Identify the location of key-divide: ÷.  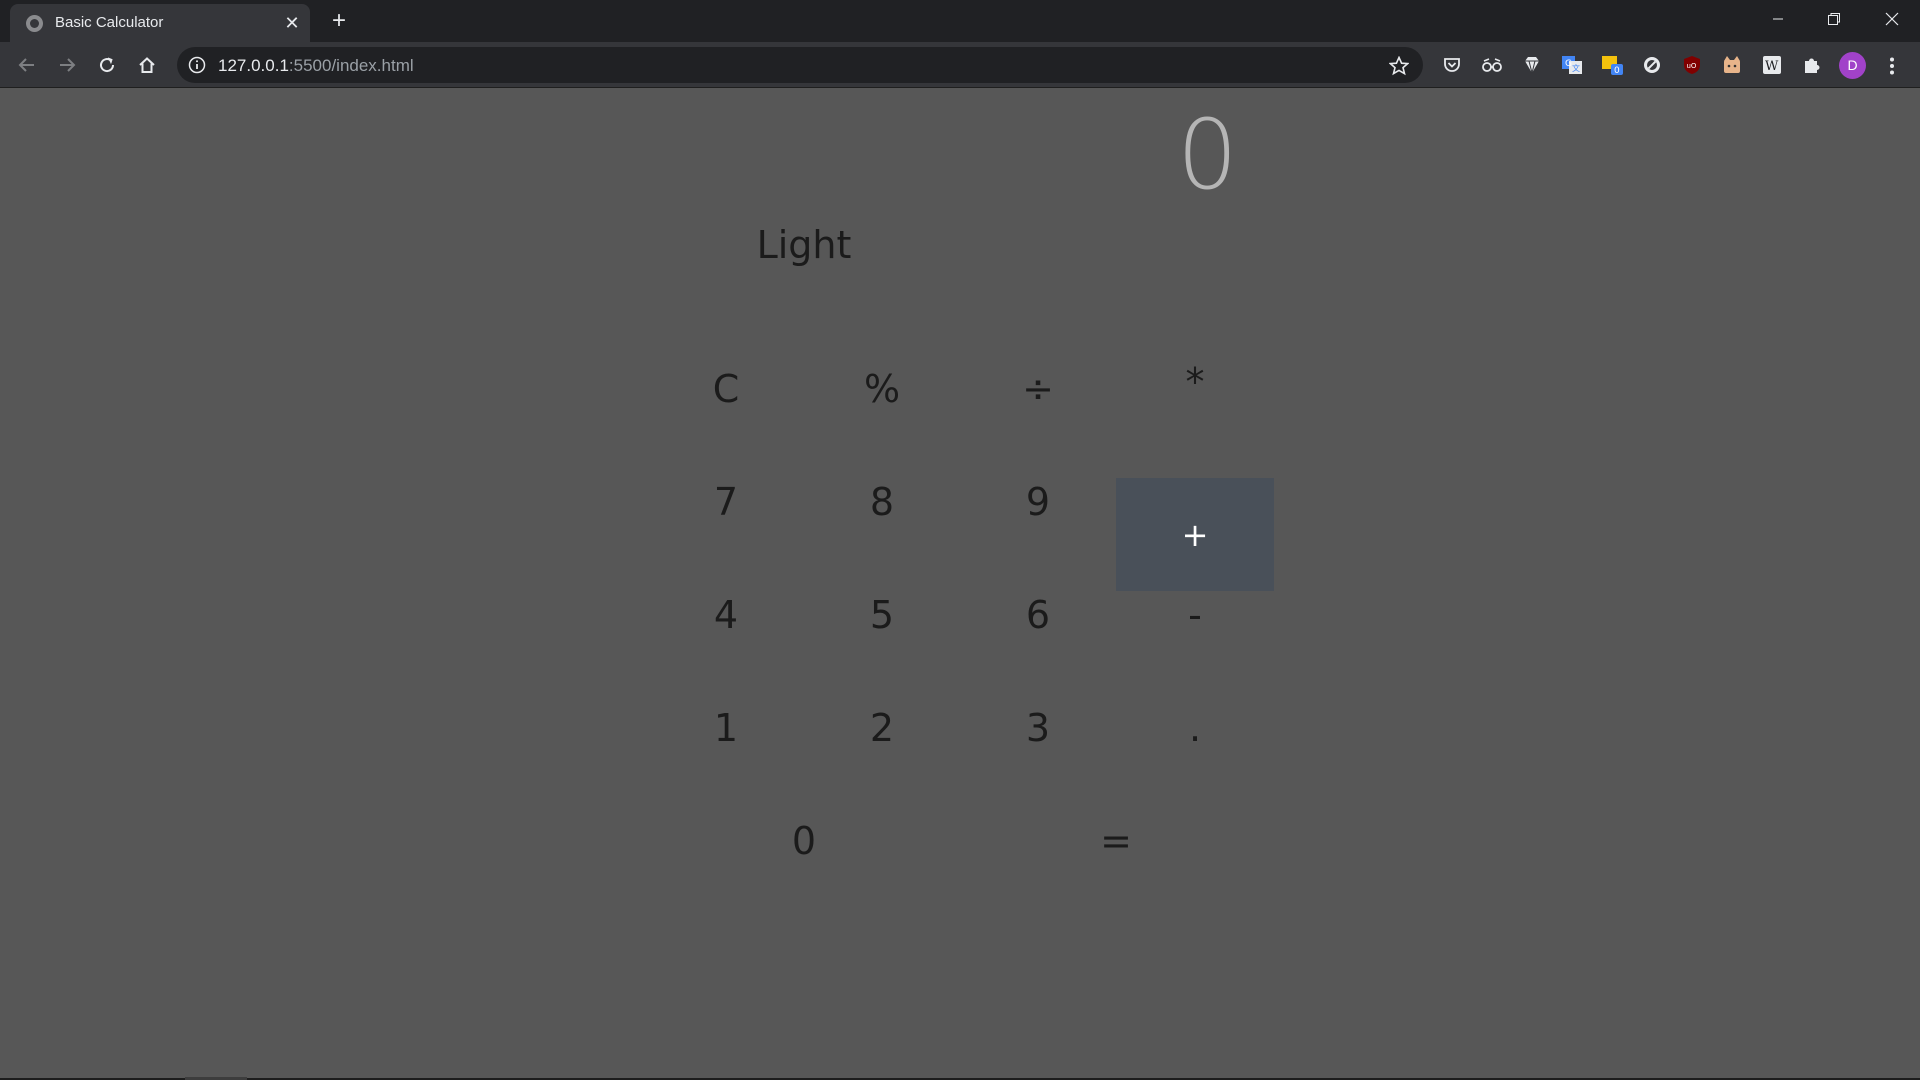
(1038, 388).